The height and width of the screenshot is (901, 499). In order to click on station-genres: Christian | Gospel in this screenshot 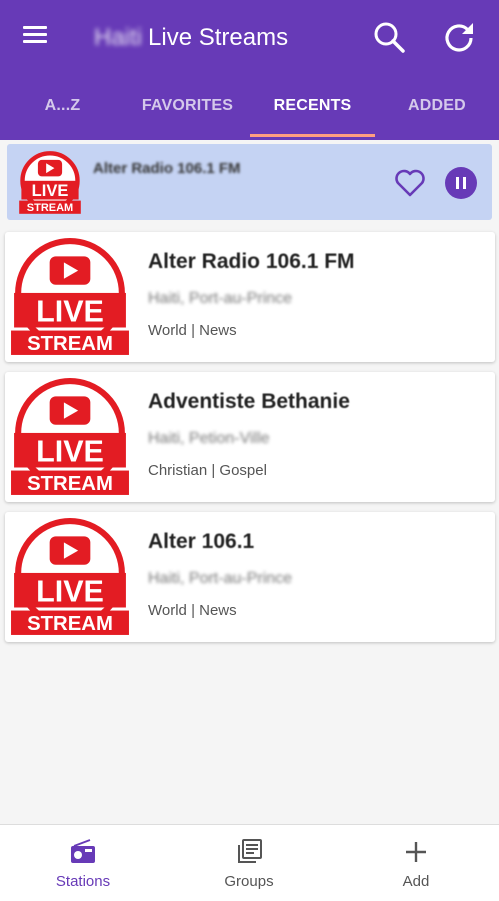, I will do `click(207, 470)`.